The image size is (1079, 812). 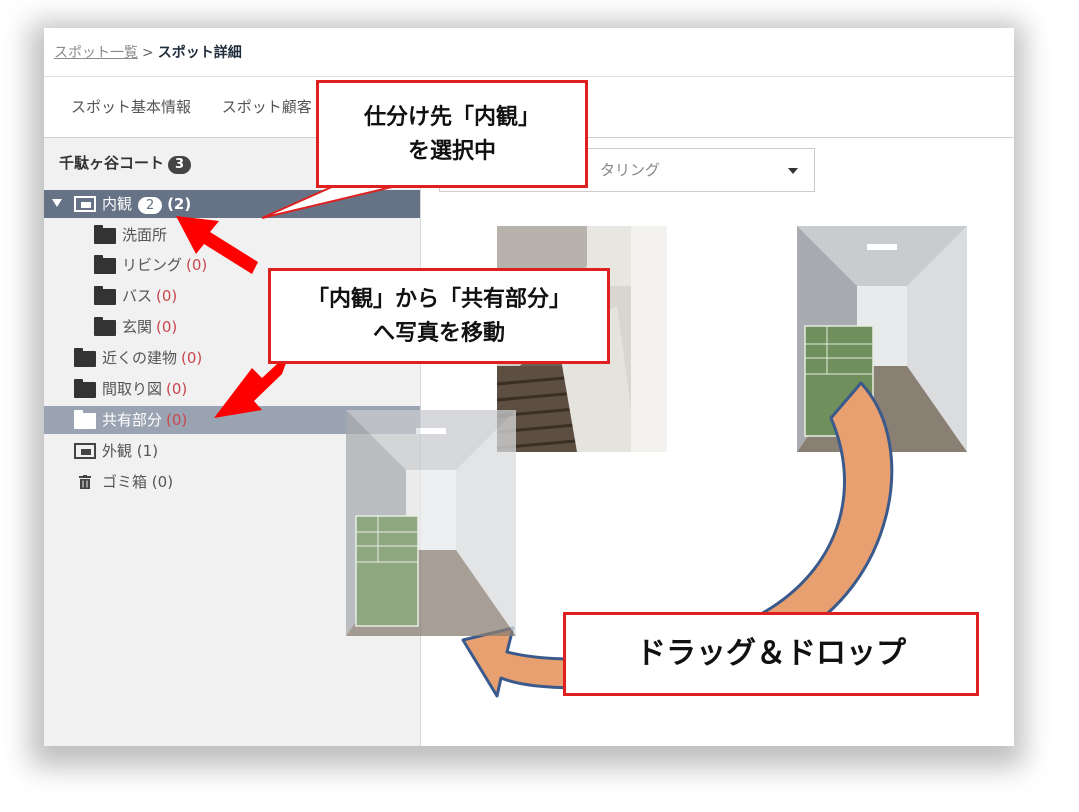 I want to click on callout-selected-folder: 仕分け先「内観」 を選択中, so click(x=452, y=134).